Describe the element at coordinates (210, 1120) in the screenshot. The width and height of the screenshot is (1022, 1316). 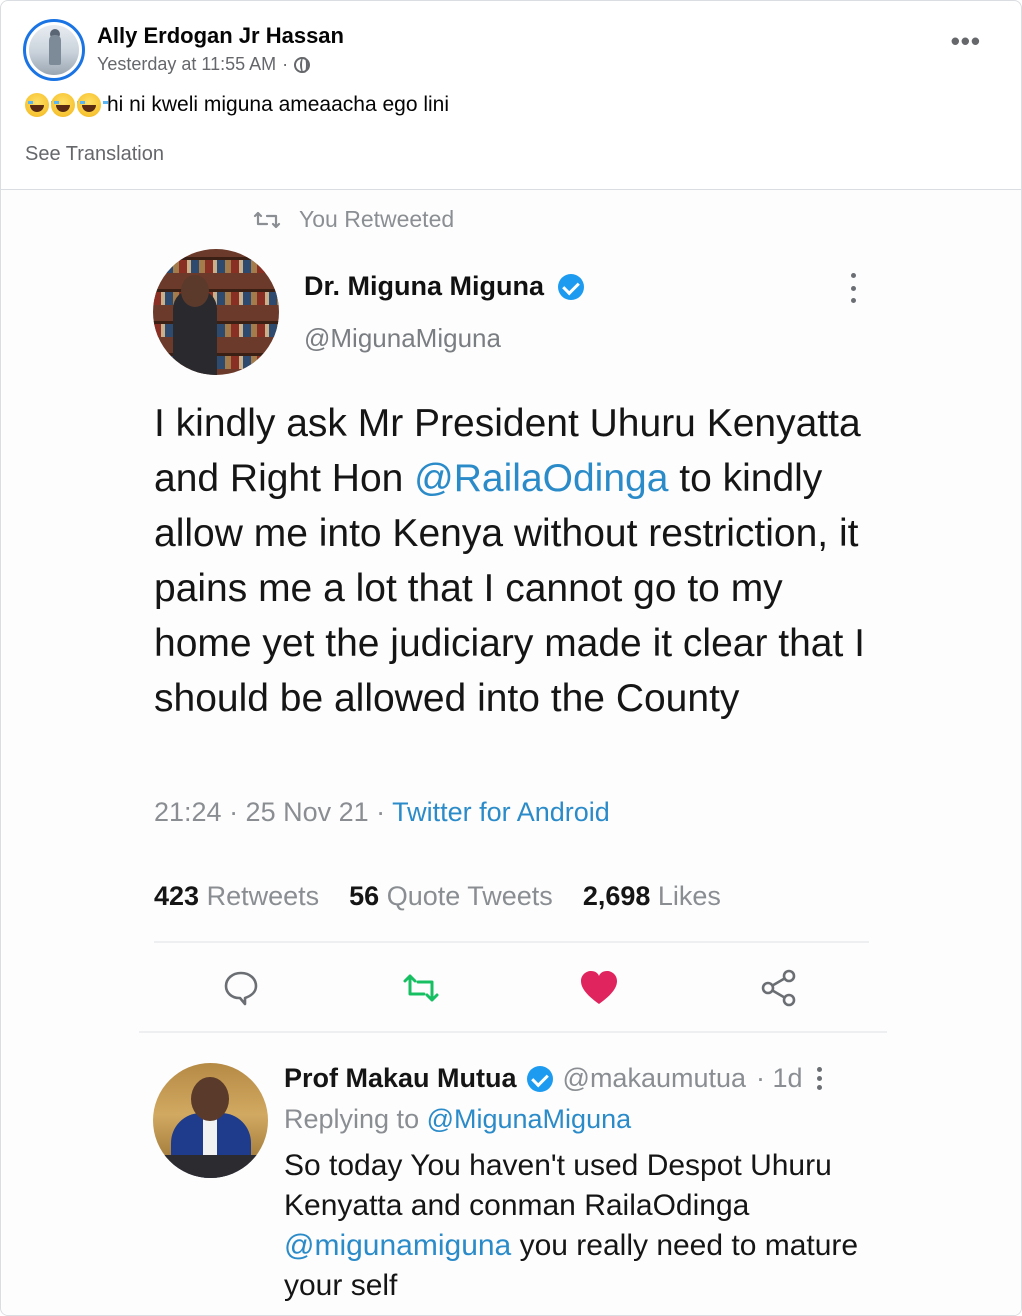
I see `reply-author-avatar` at that location.